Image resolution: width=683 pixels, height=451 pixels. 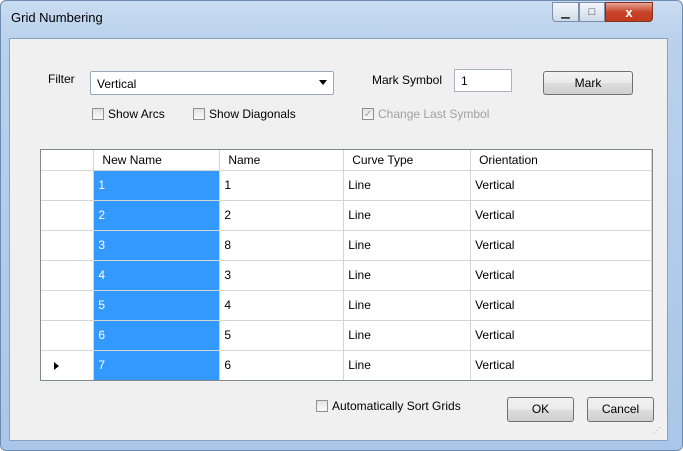 What do you see at coordinates (588, 83) in the screenshot?
I see `mark-button: Mark` at bounding box center [588, 83].